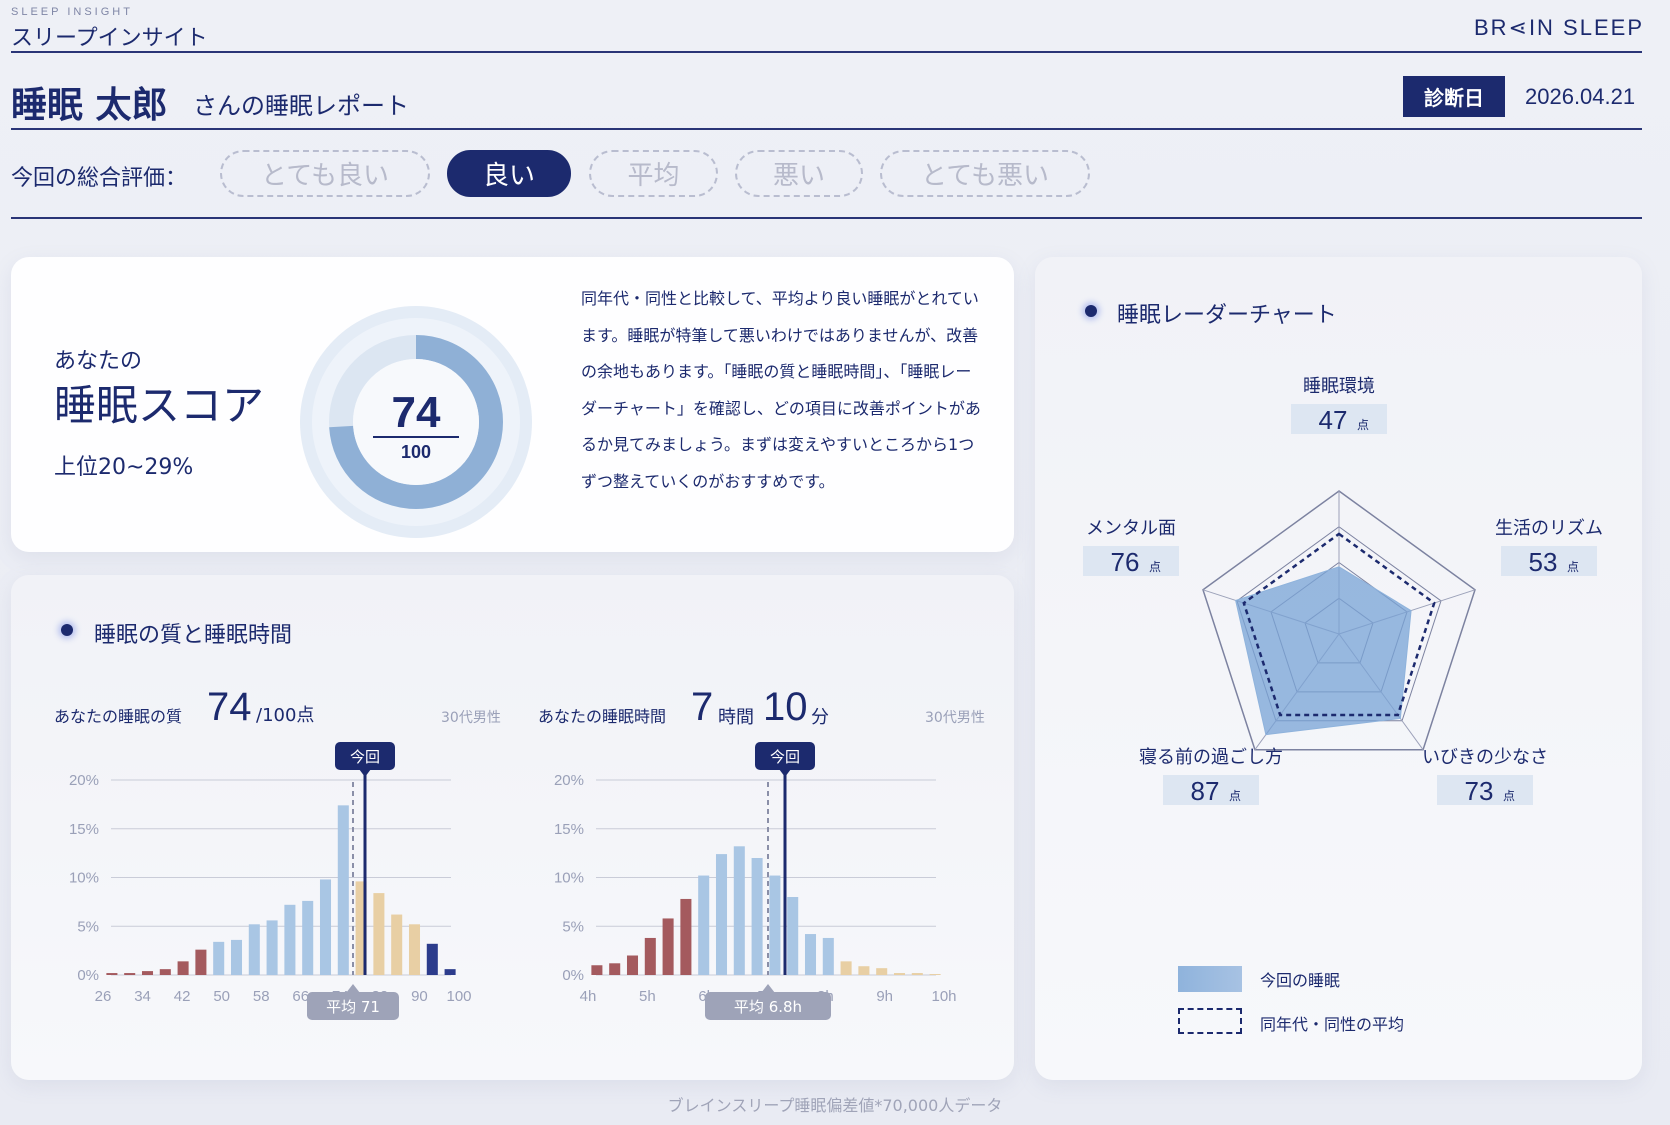  I want to click on brand-logo: BR⋖IN SLEEP, so click(1558, 27).